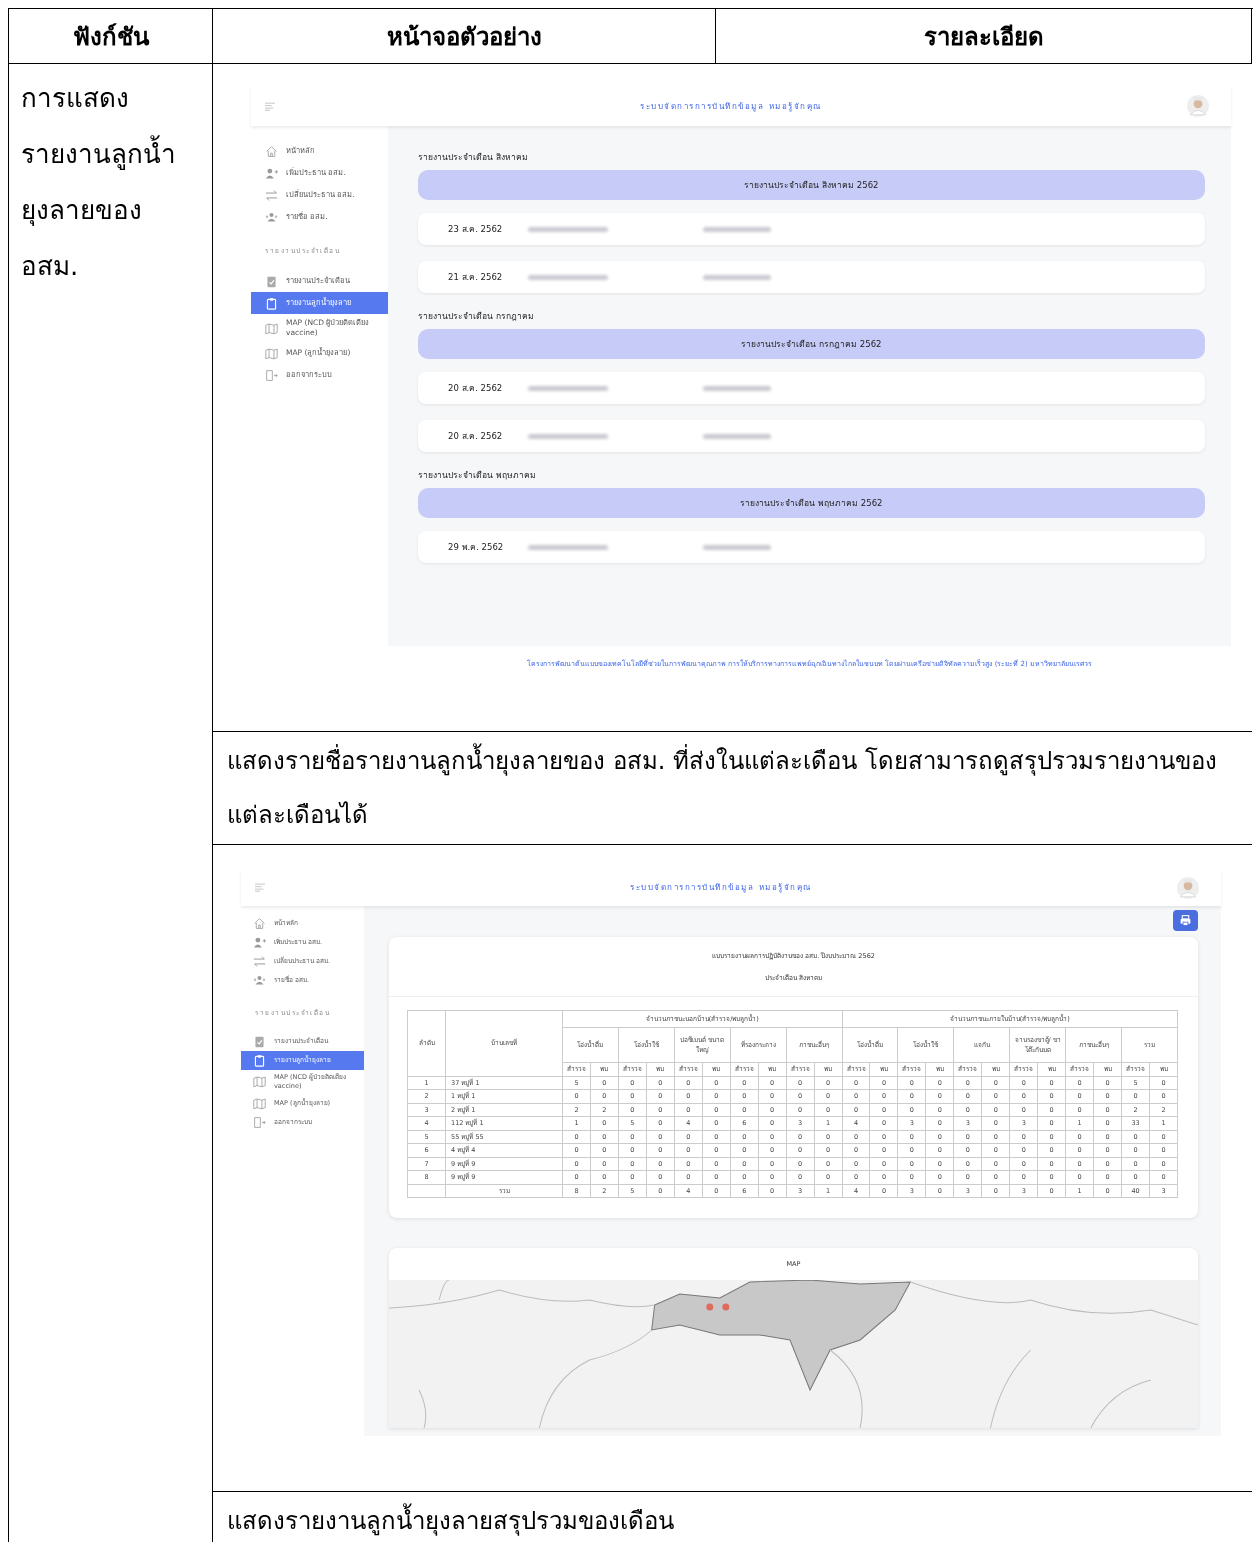 Image resolution: width=1253 pixels, height=1542 pixels. Describe the element at coordinates (811, 185) in the screenshot. I see `month-summary-button: รายงานประจำเดือน สิงหาคม 2562` at that location.